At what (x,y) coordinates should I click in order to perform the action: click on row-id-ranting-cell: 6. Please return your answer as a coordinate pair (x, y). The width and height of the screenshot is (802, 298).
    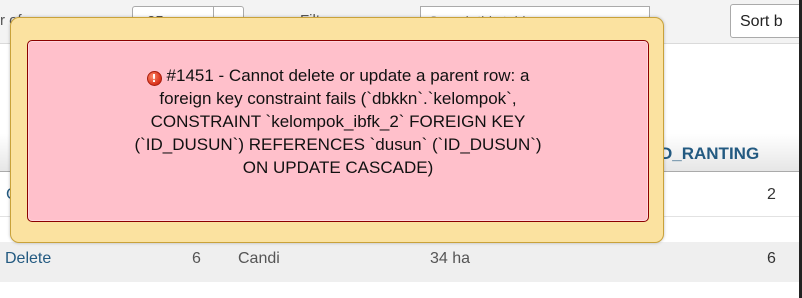
    Looking at the image, I should click on (771, 258).